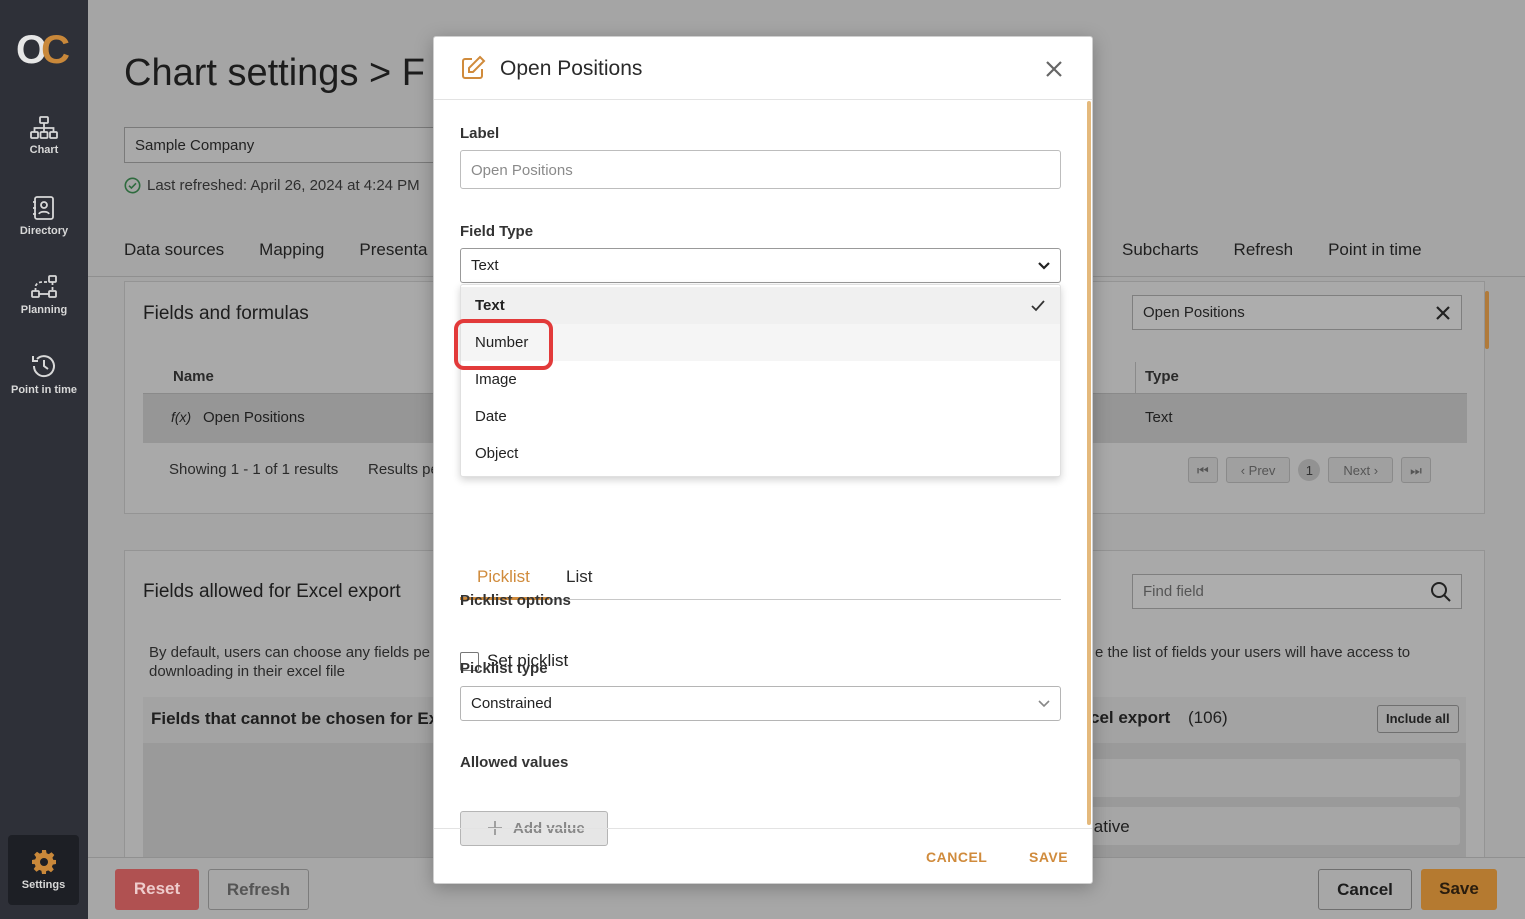  I want to click on tab-refresh: Refresh, so click(1264, 250).